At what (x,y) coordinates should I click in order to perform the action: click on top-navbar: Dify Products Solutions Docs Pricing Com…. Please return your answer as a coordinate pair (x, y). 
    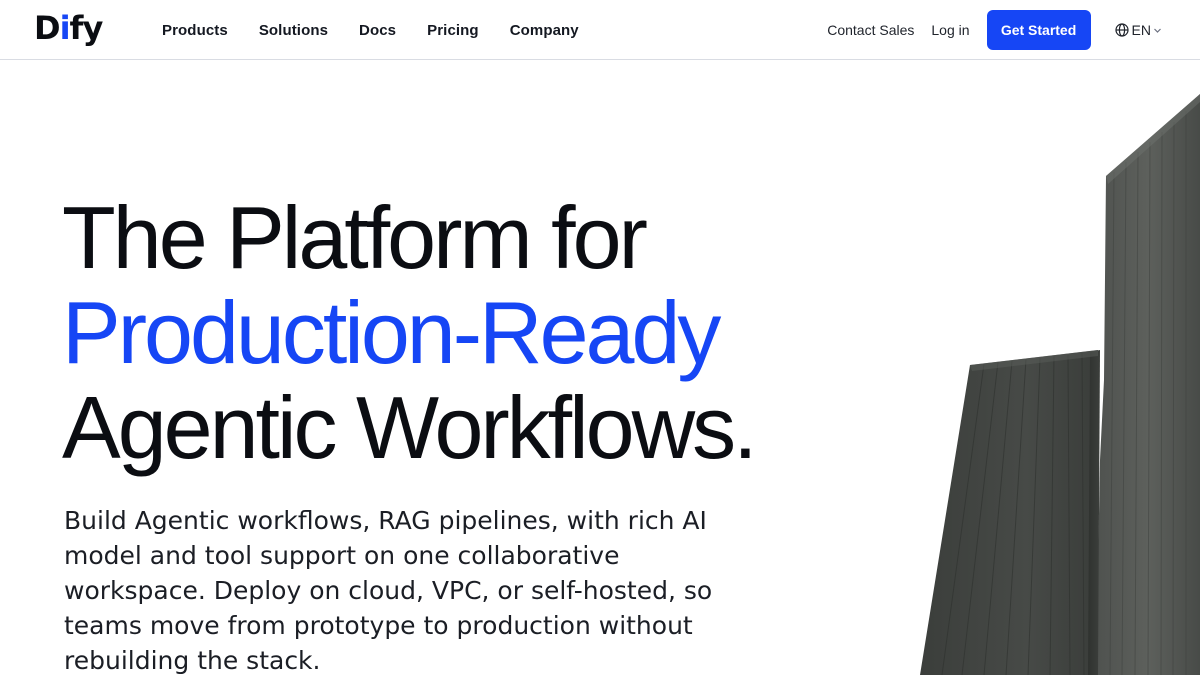
    Looking at the image, I should click on (600, 30).